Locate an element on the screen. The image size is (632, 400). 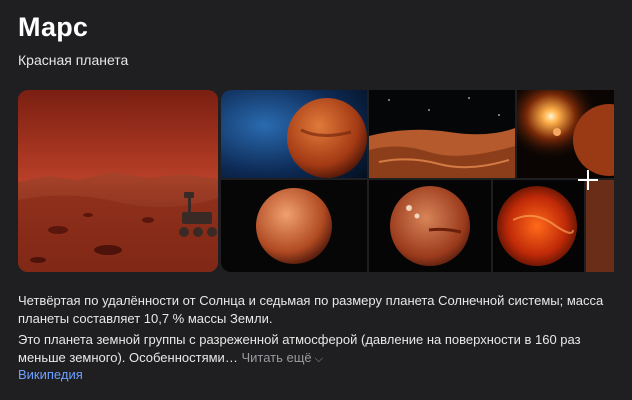
page-title: Марс is located at coordinates (53, 27).